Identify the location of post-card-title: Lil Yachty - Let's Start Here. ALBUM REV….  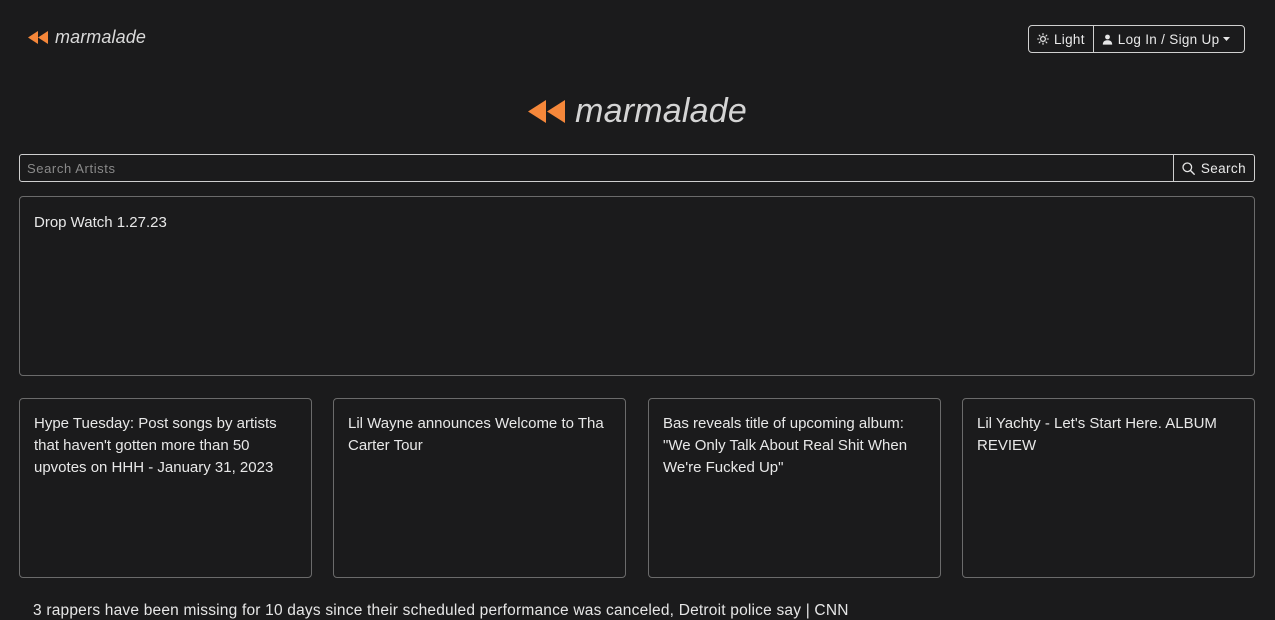
(1097, 434).